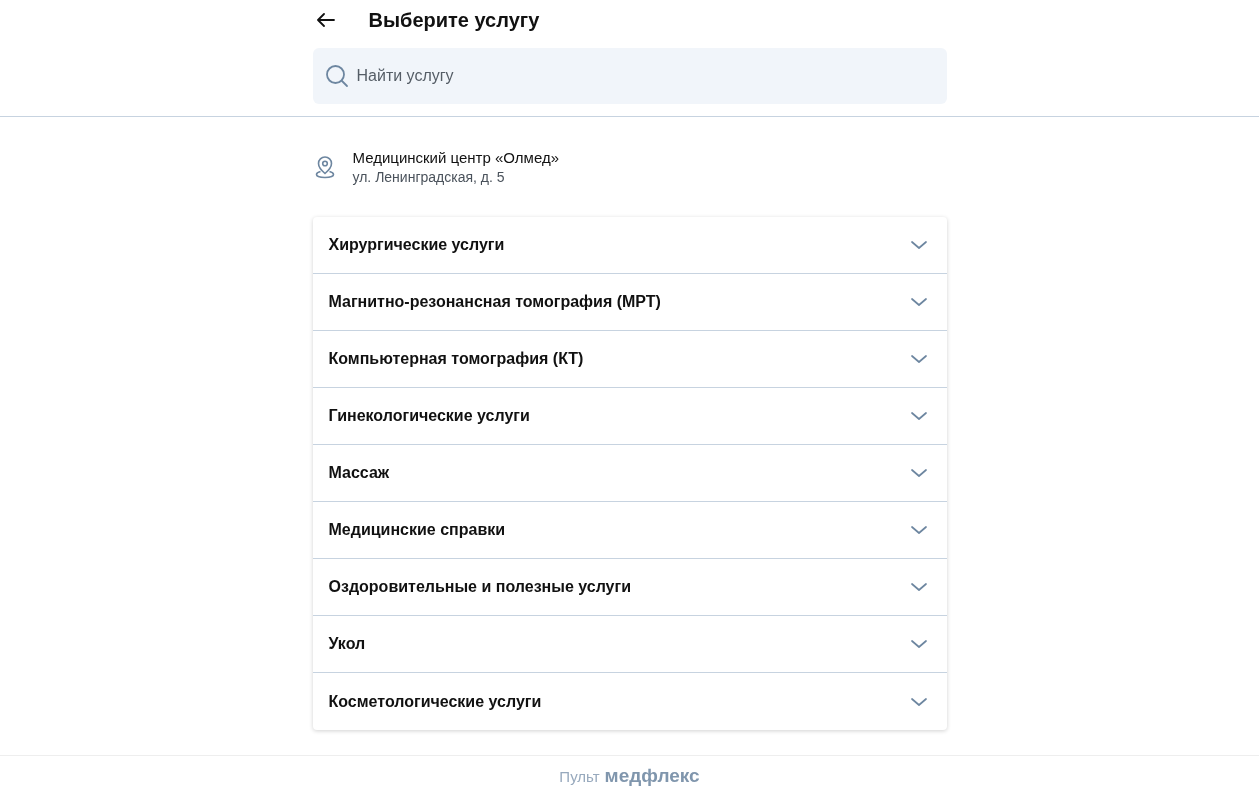  Describe the element at coordinates (579, 776) in the screenshot. I see `footer-text: Пульт` at that location.